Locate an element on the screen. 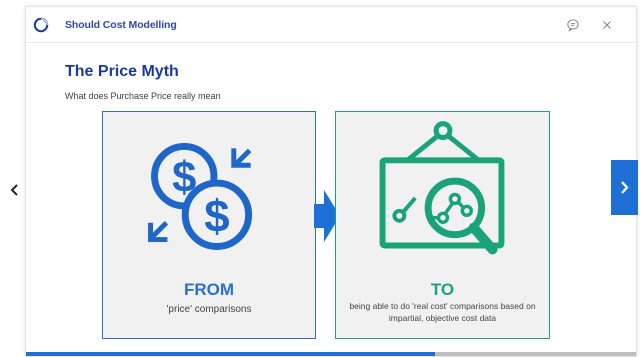 The image size is (644, 357). from-heading: FROM is located at coordinates (209, 289).